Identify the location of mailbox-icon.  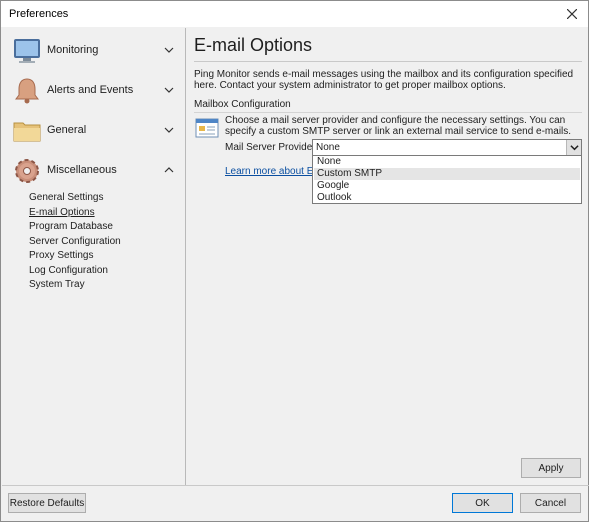
(207, 128).